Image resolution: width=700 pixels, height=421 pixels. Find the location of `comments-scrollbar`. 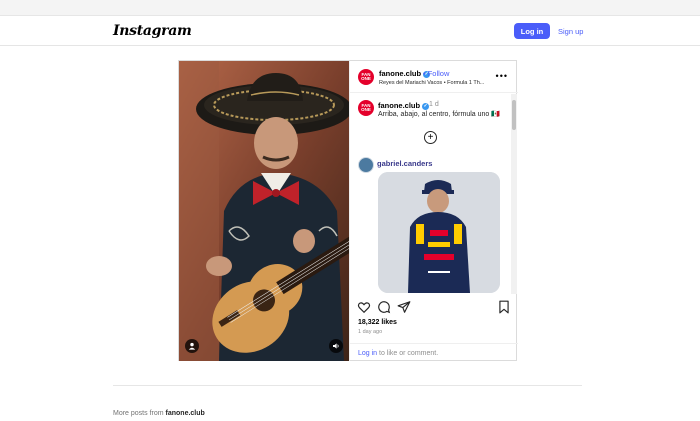

comments-scrollbar is located at coordinates (514, 194).